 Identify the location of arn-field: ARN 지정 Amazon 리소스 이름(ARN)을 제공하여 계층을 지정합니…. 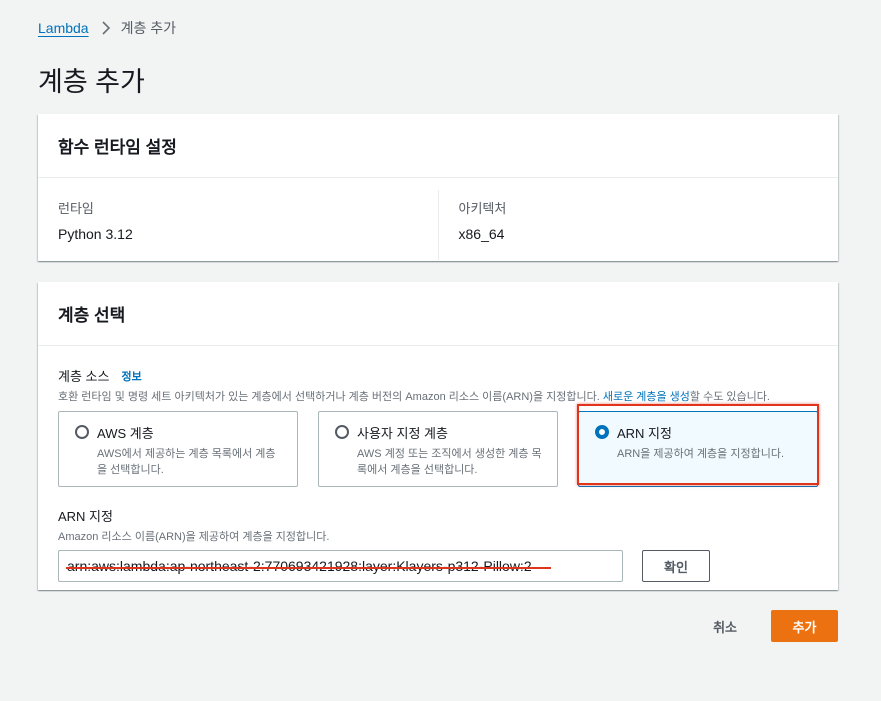
(438, 544).